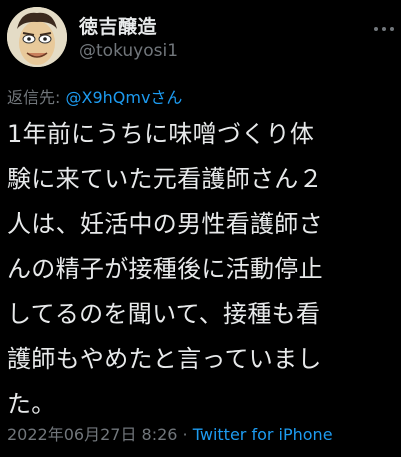 The image size is (401, 457). Describe the element at coordinates (165, 179) in the screenshot. I see `tweet-text-line: 験に来ていた元看護師さん２` at that location.